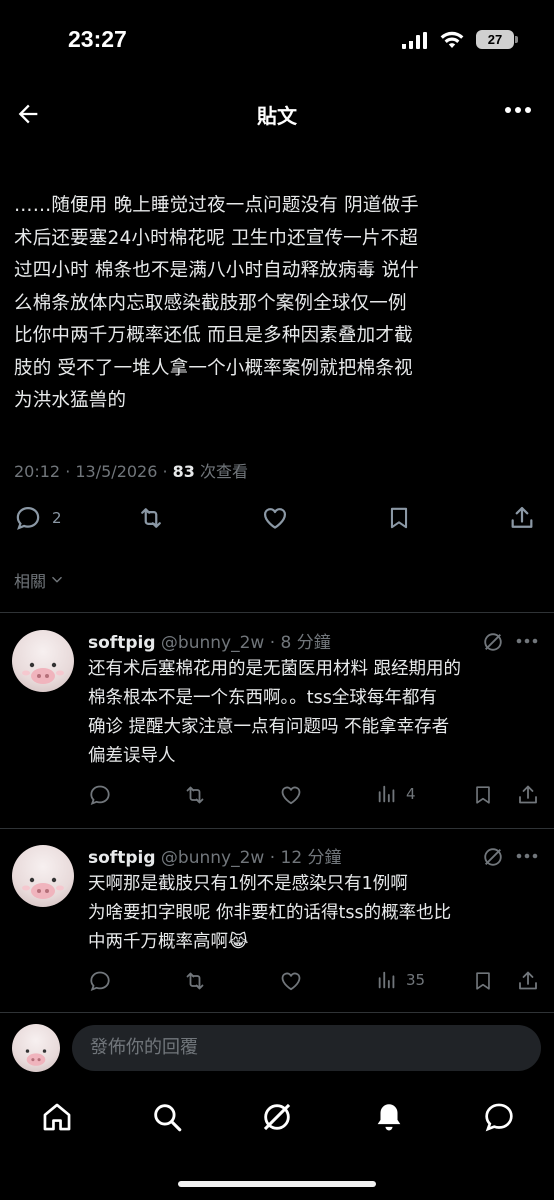 This screenshot has width=554, height=1200. What do you see at coordinates (400, 980) in the screenshot?
I see `views-button: 35` at bounding box center [400, 980].